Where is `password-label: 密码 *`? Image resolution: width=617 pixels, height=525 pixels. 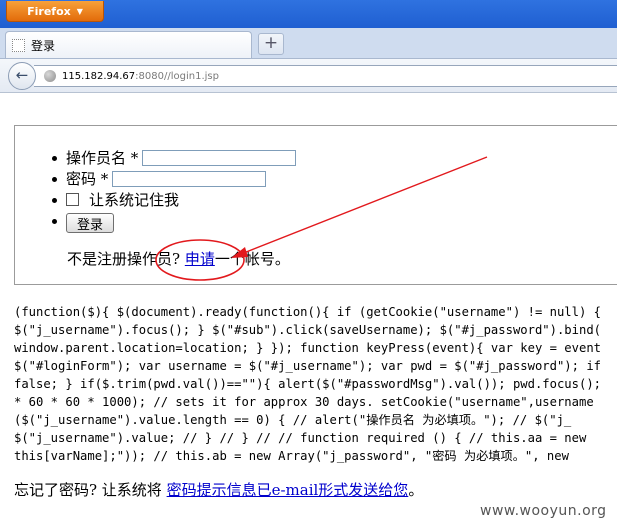
password-label: 密码 * is located at coordinates (87, 179).